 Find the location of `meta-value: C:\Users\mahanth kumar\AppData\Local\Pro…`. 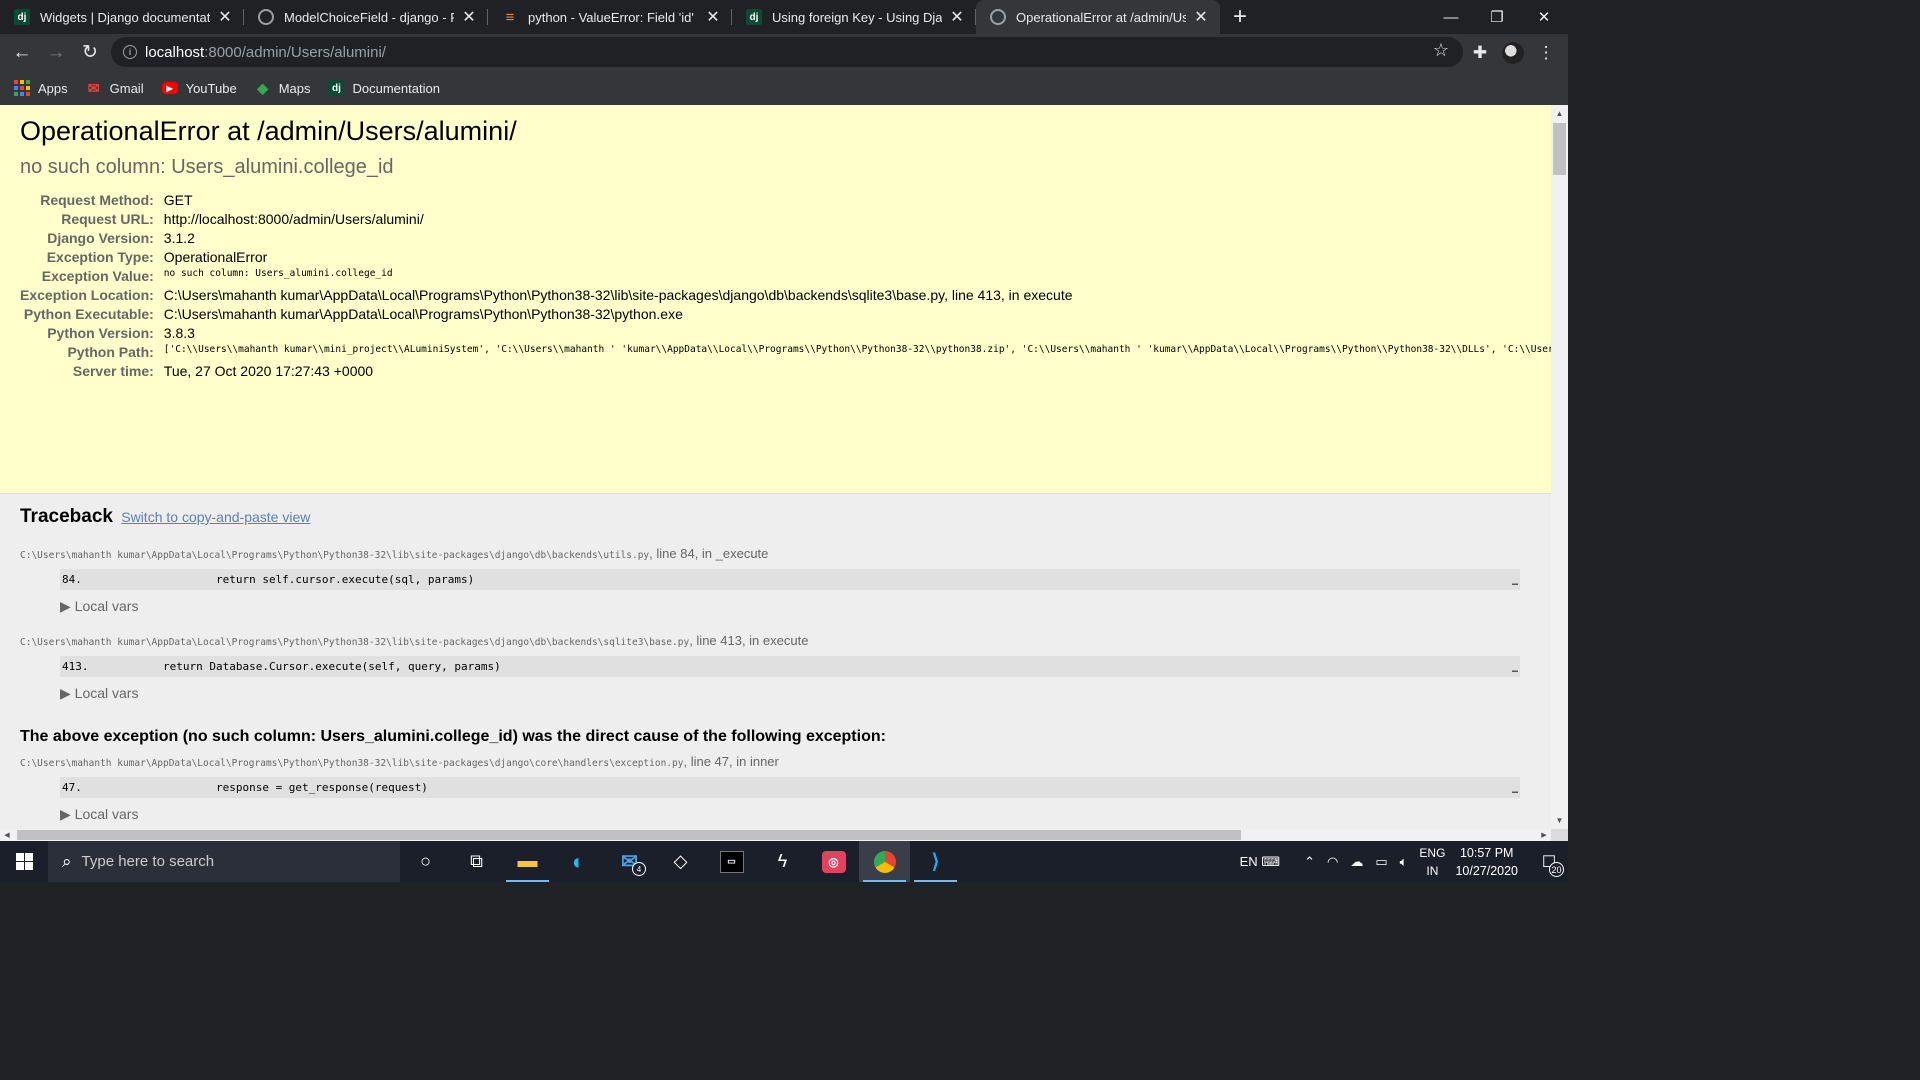

meta-value: C:\Users\mahanth kumar\AppData\Local\Pro… is located at coordinates (423, 314).